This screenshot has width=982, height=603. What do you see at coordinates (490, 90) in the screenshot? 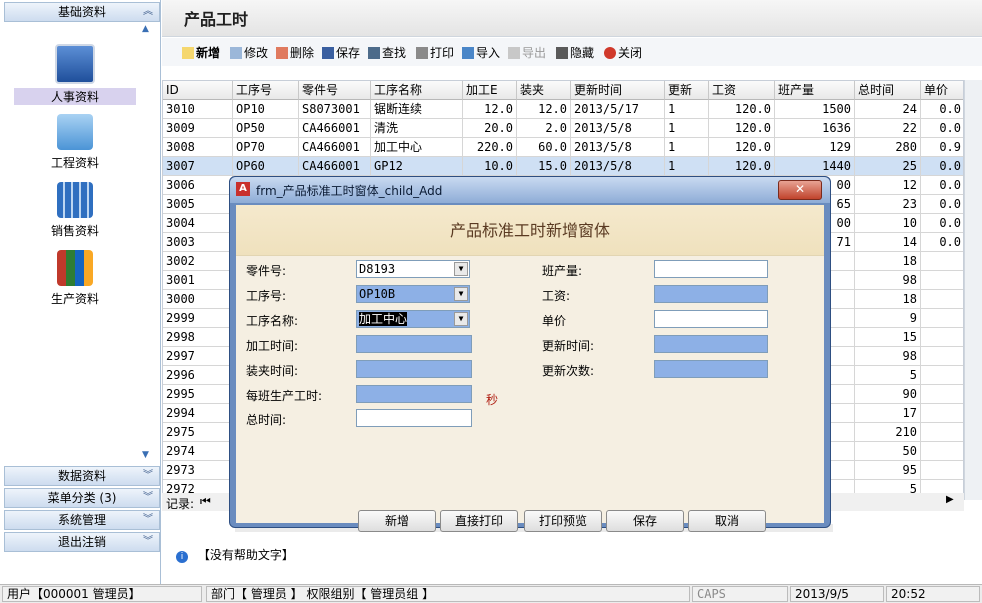
I see `column-header: 加工E` at bounding box center [490, 90].